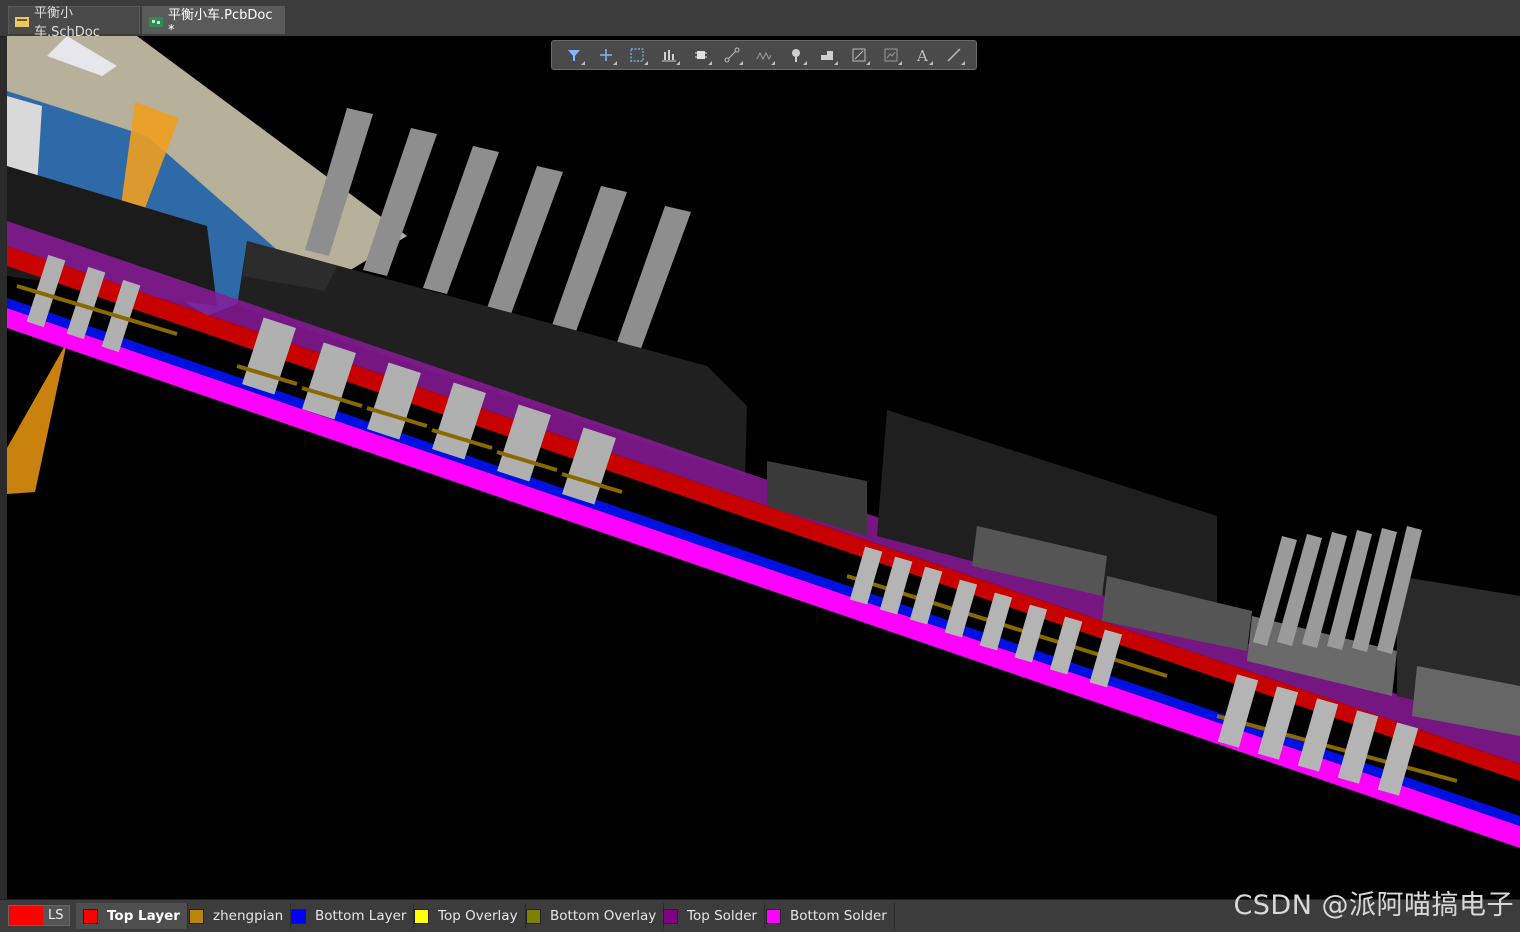  I want to click on layer-set-button: LS, so click(39, 915).